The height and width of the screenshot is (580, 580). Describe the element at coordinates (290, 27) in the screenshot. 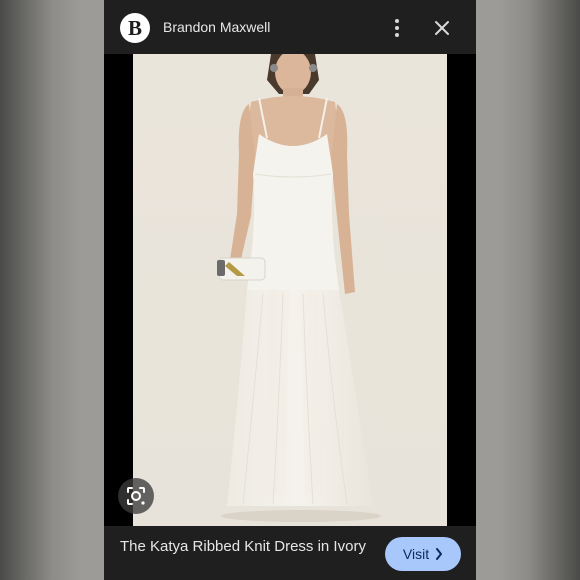

I see `source-header: B Brandon Maxwell` at that location.